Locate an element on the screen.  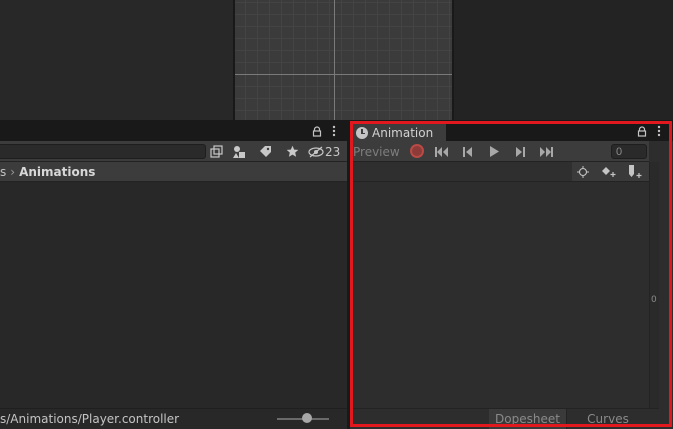
record-icon is located at coordinates (417, 151).